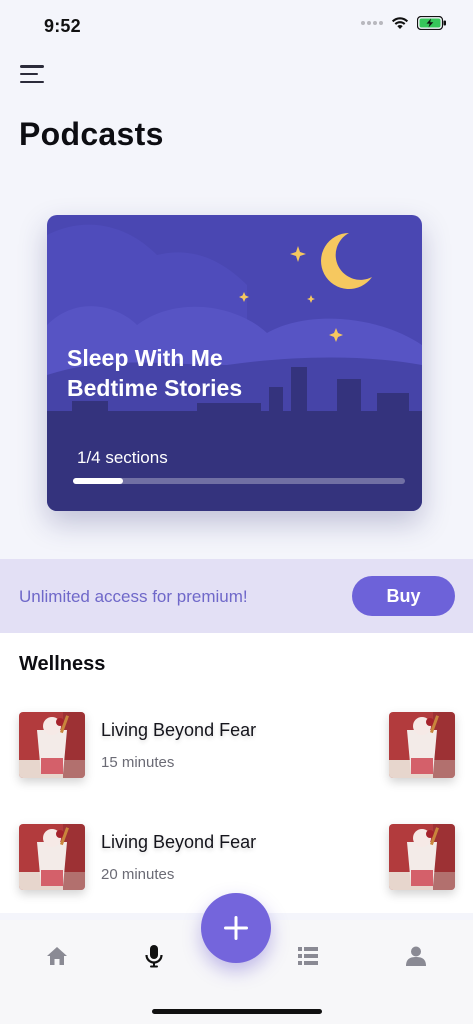 The image size is (473, 1024). What do you see at coordinates (145, 358) in the screenshot?
I see `featured-title-line1: Sleep With Me` at bounding box center [145, 358].